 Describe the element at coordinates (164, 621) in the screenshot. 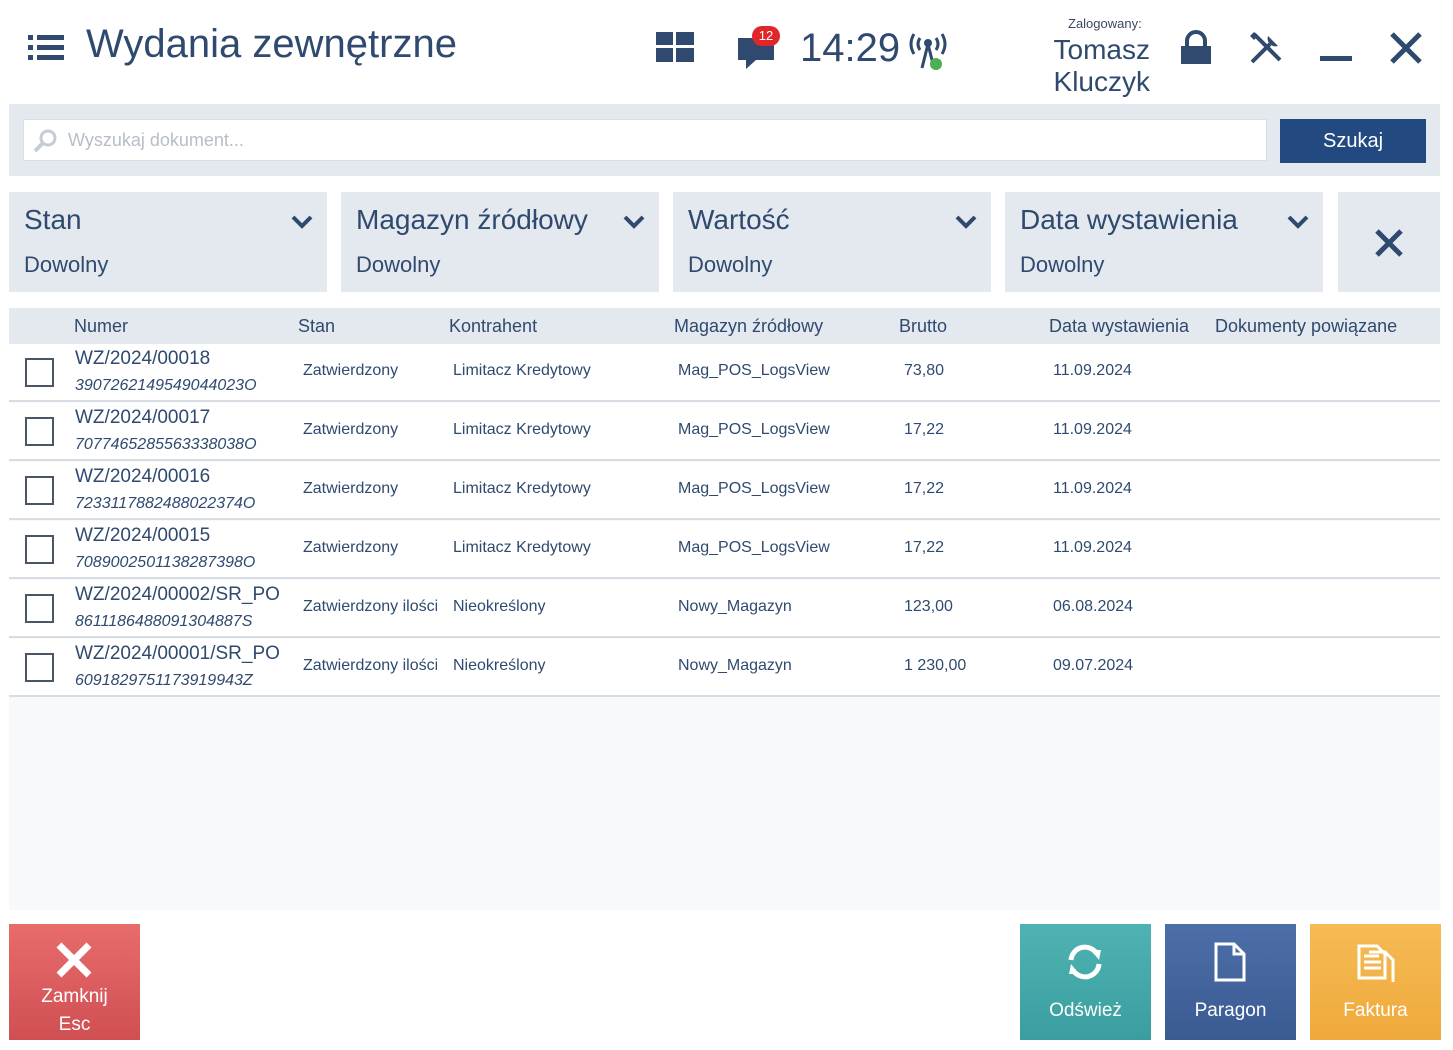

I see `document-code: 8611186488091304887S` at that location.